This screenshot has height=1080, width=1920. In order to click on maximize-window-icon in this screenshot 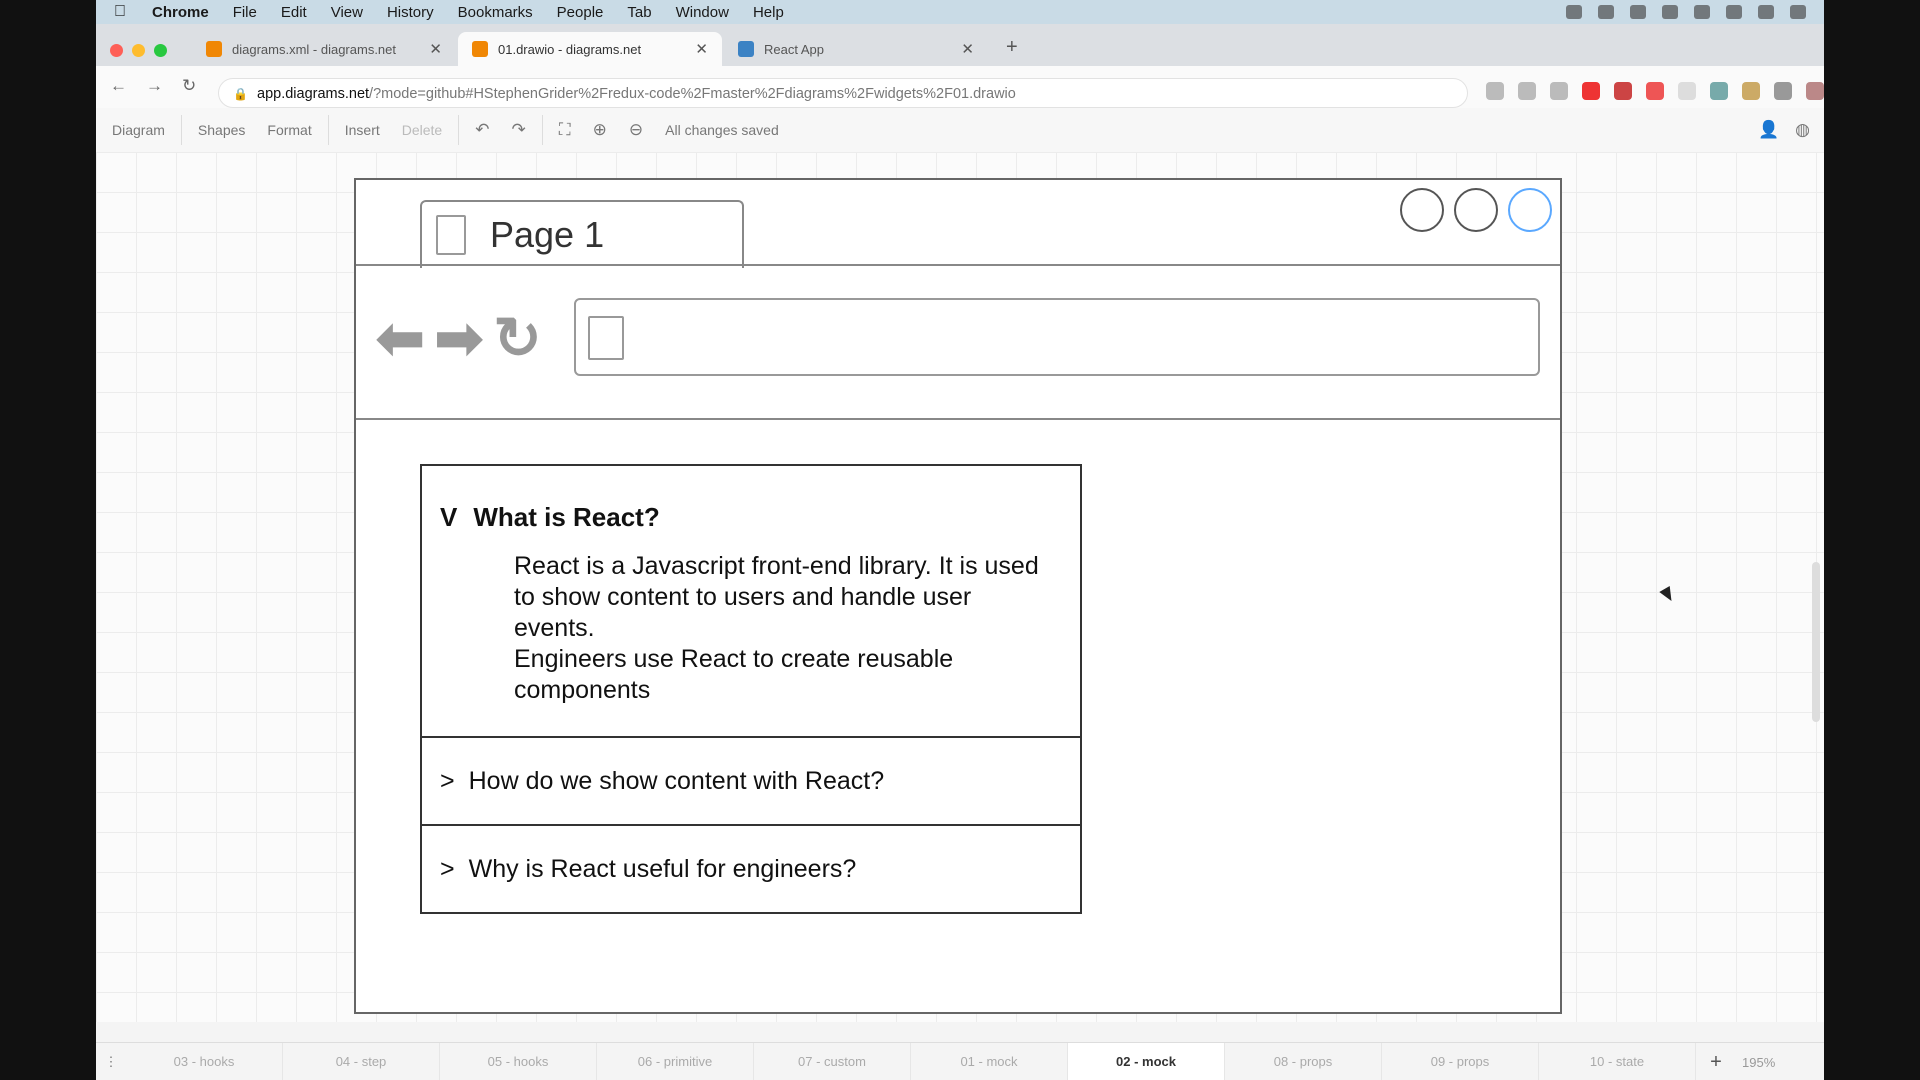, I will do `click(160, 50)`.